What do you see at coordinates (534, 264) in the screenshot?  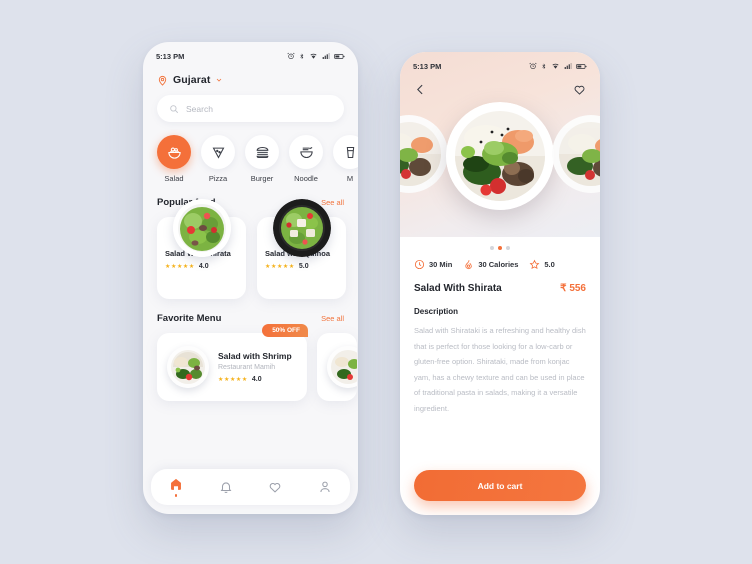 I see `star-icon` at bounding box center [534, 264].